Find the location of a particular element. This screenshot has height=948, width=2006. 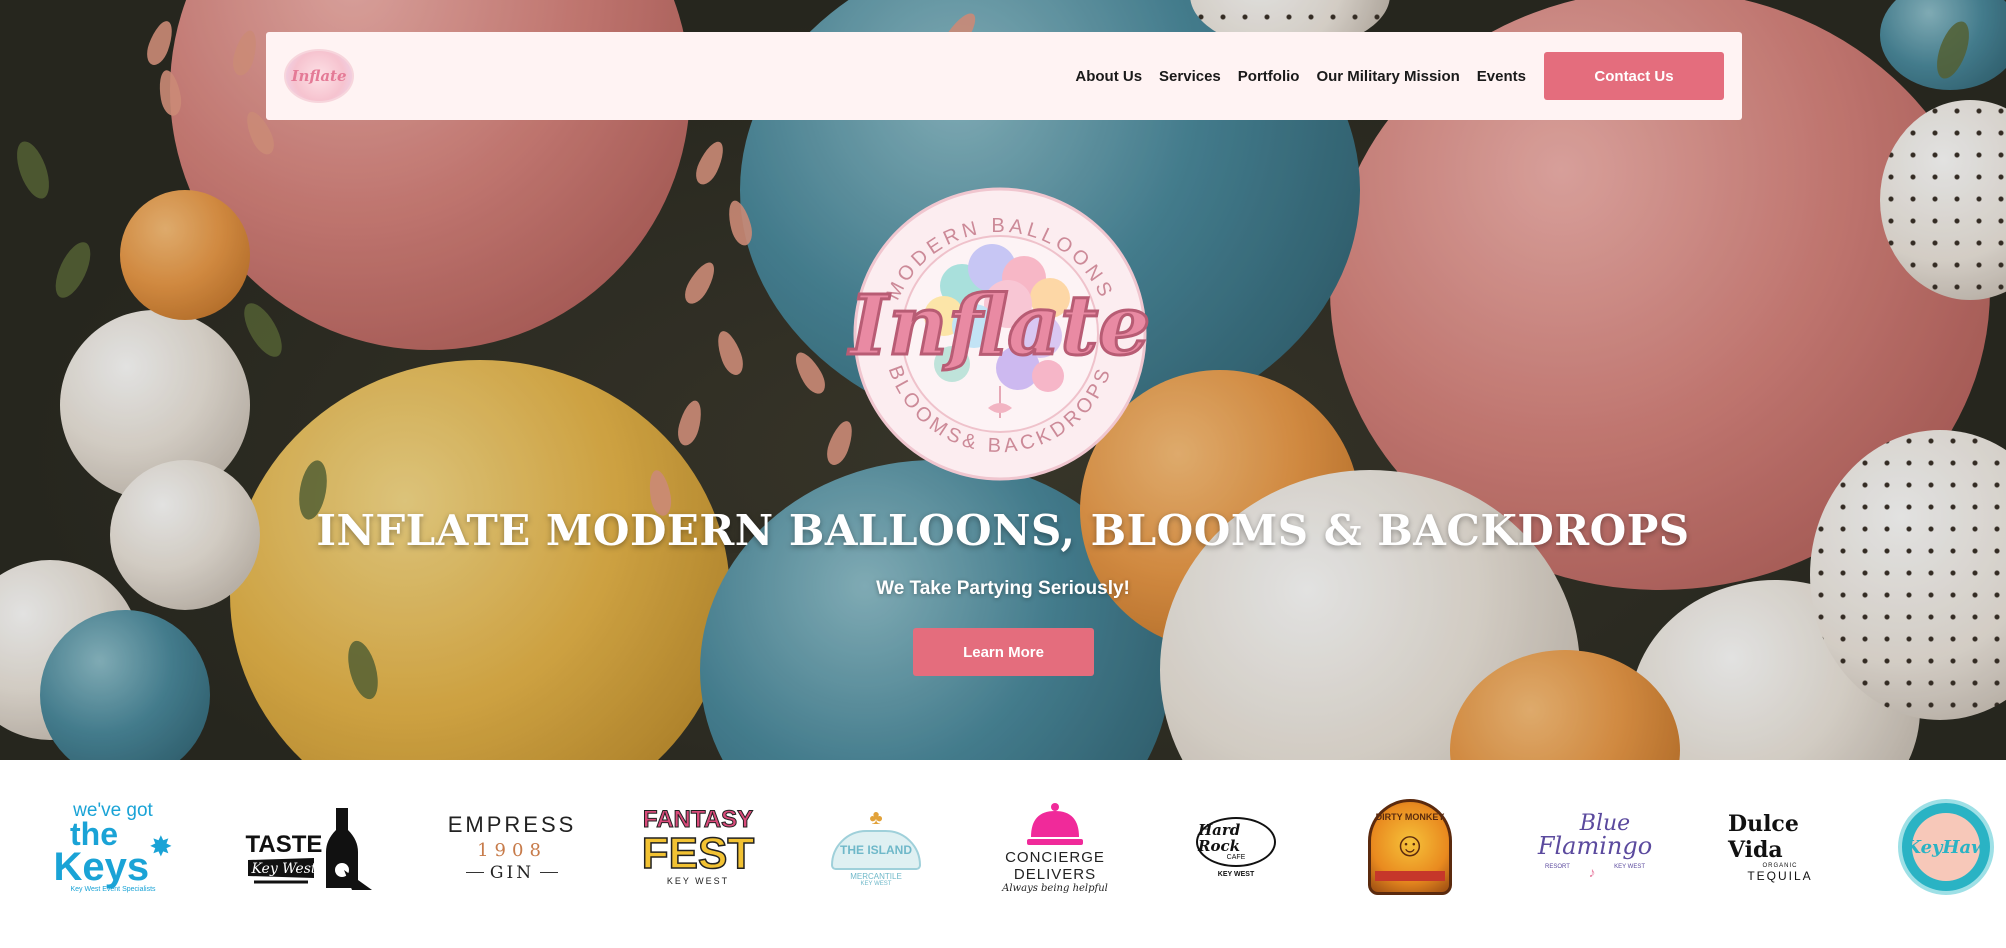

keyhaw-inner: KeyHaw is located at coordinates (1946, 847).